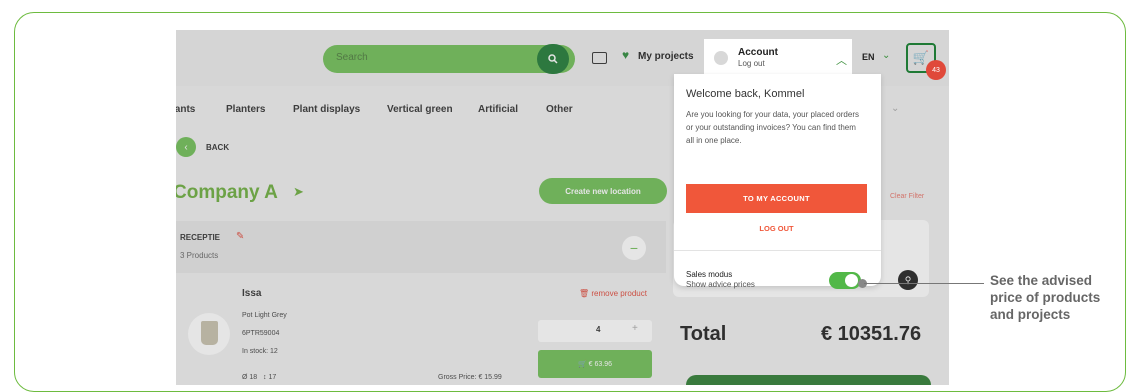 The width and height of the screenshot is (1131, 392). Describe the element at coordinates (259, 377) in the screenshot. I see `product-dimensions: Ø 18 ↕ 17` at that location.